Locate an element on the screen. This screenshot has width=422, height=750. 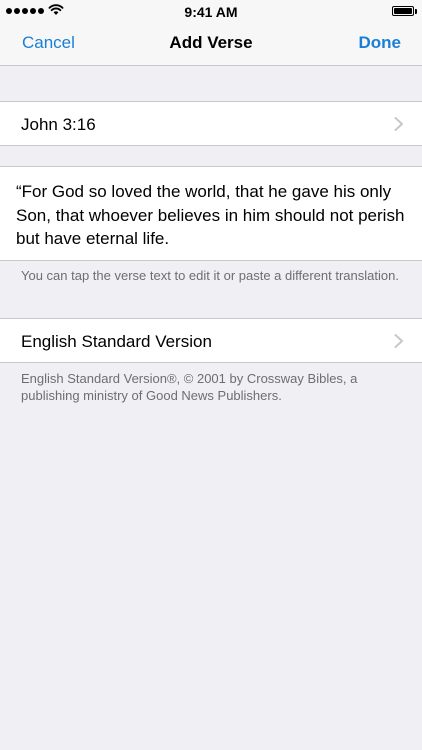
verse-reference-row: John 3:16 is located at coordinates (211, 123).